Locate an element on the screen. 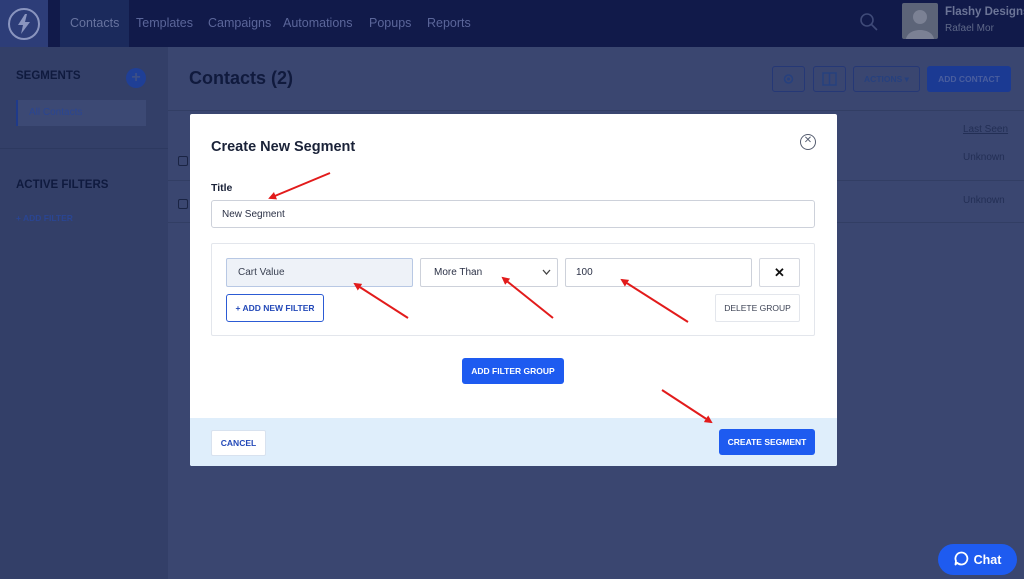 Image resolution: width=1024 pixels, height=579 pixels. header-divider is located at coordinates (596, 110).